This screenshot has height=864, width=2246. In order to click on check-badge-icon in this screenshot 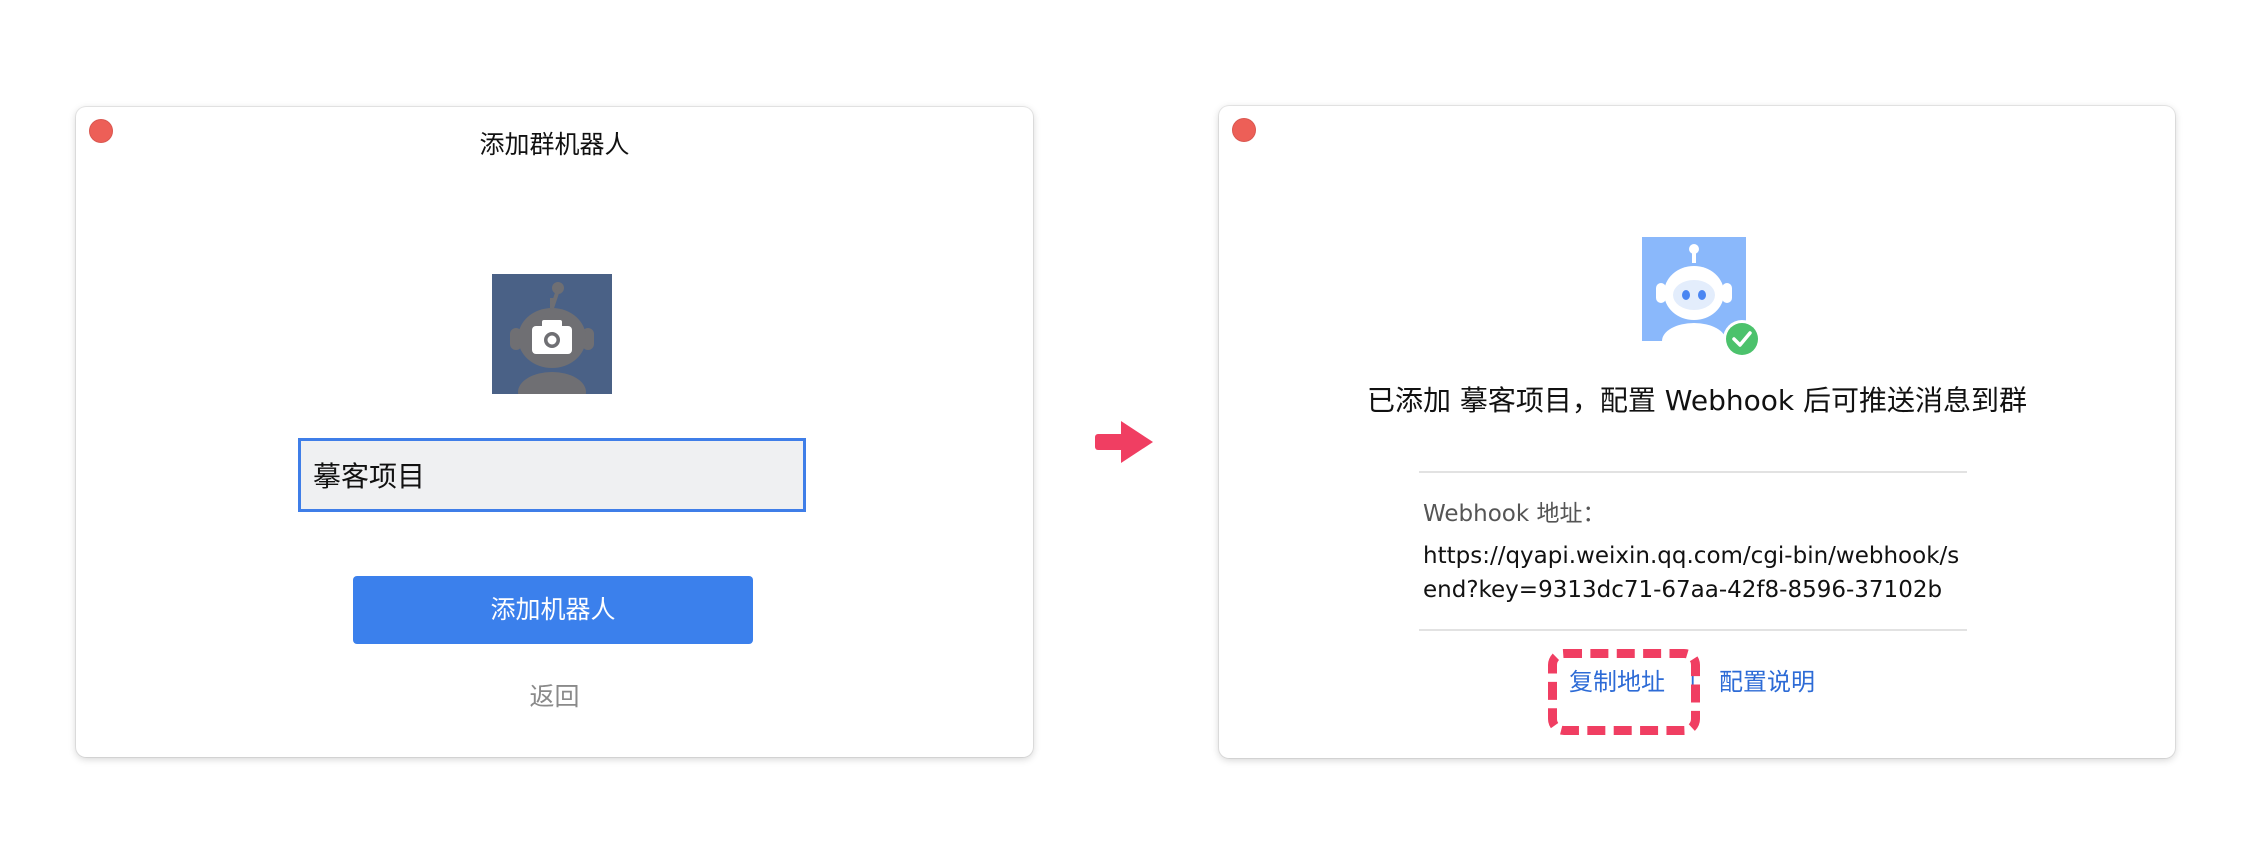, I will do `click(1742, 339)`.